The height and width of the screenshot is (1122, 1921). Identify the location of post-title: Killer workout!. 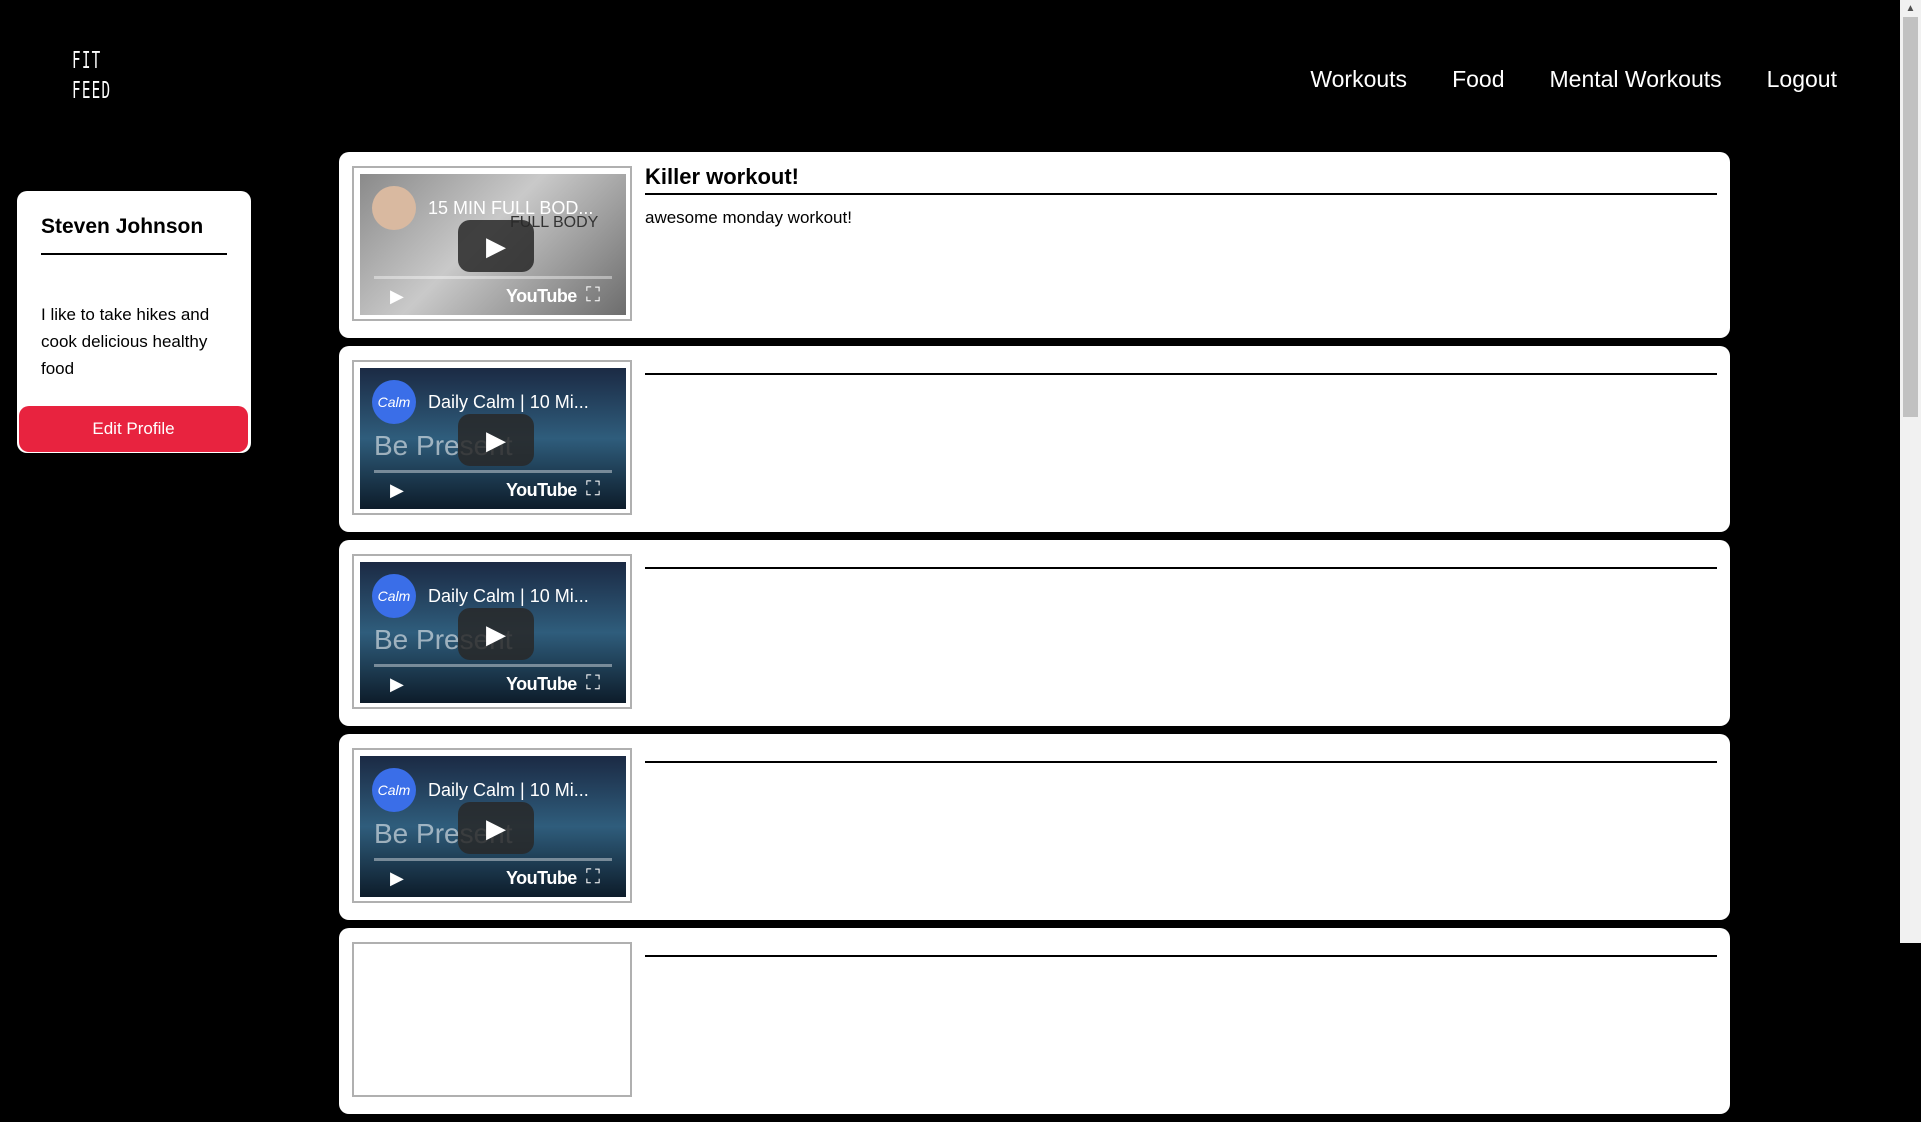
(1181, 180).